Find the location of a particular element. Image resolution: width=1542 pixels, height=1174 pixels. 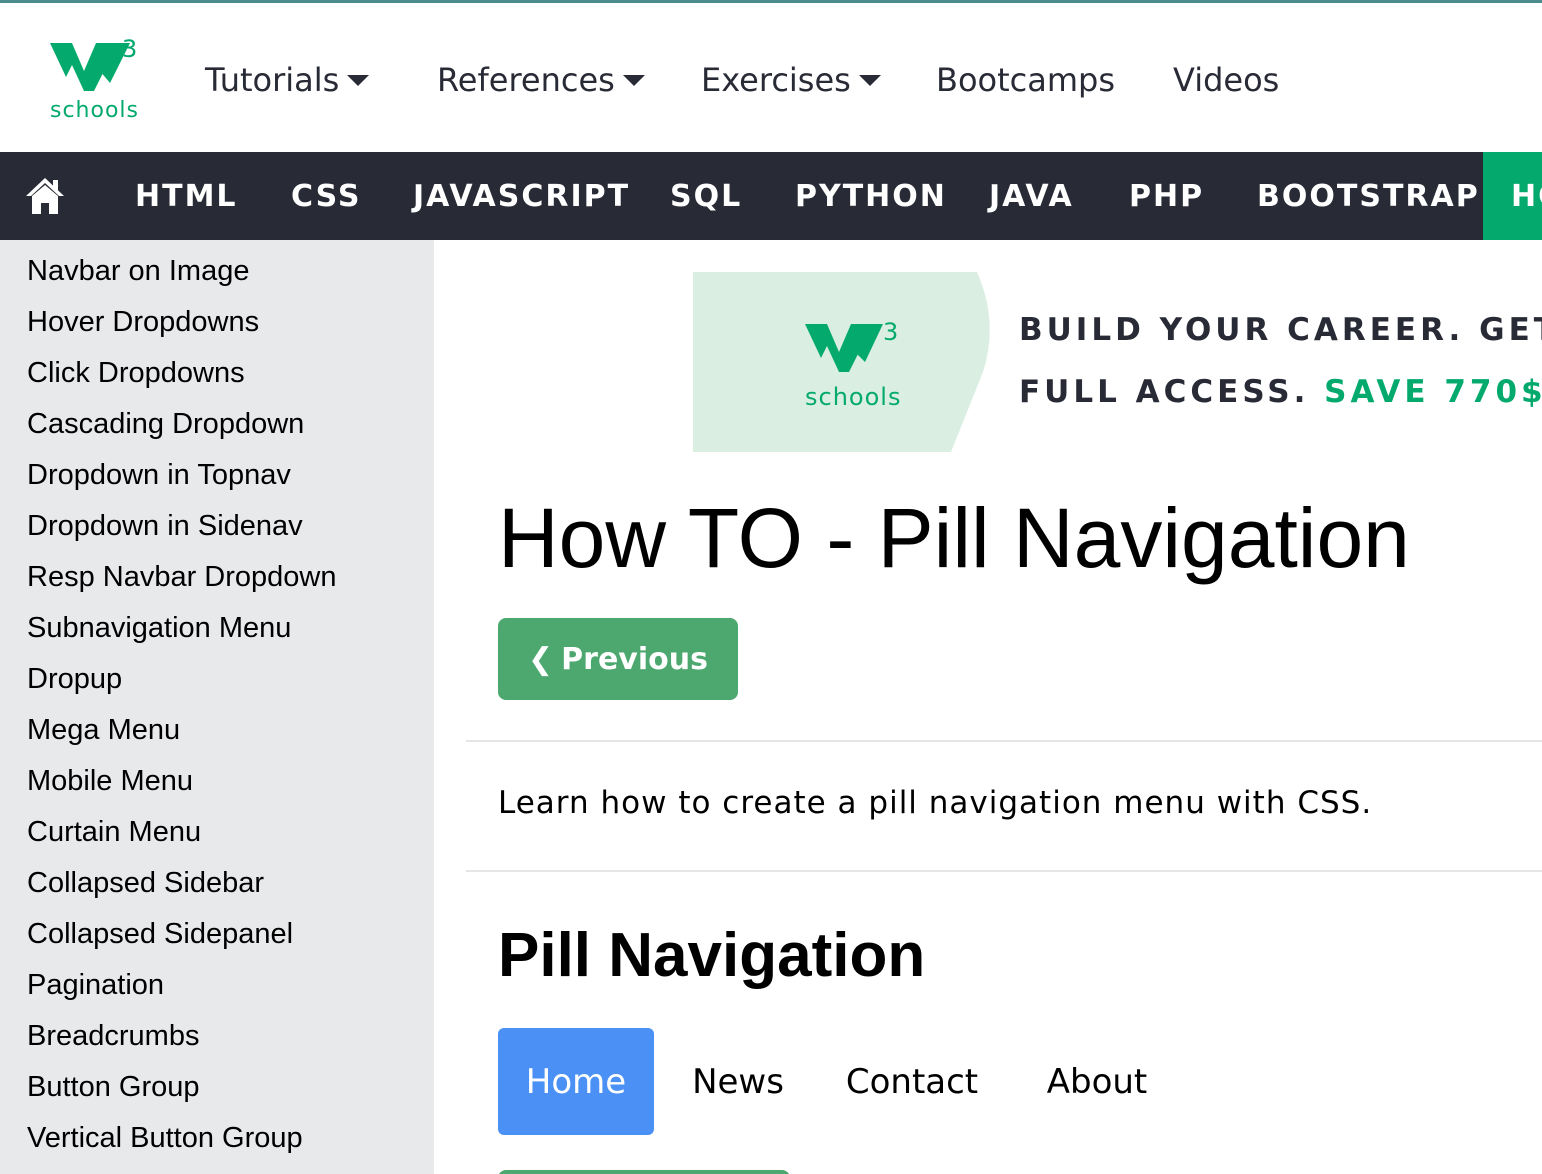

previous-button: ❮ Previous is located at coordinates (618, 659).